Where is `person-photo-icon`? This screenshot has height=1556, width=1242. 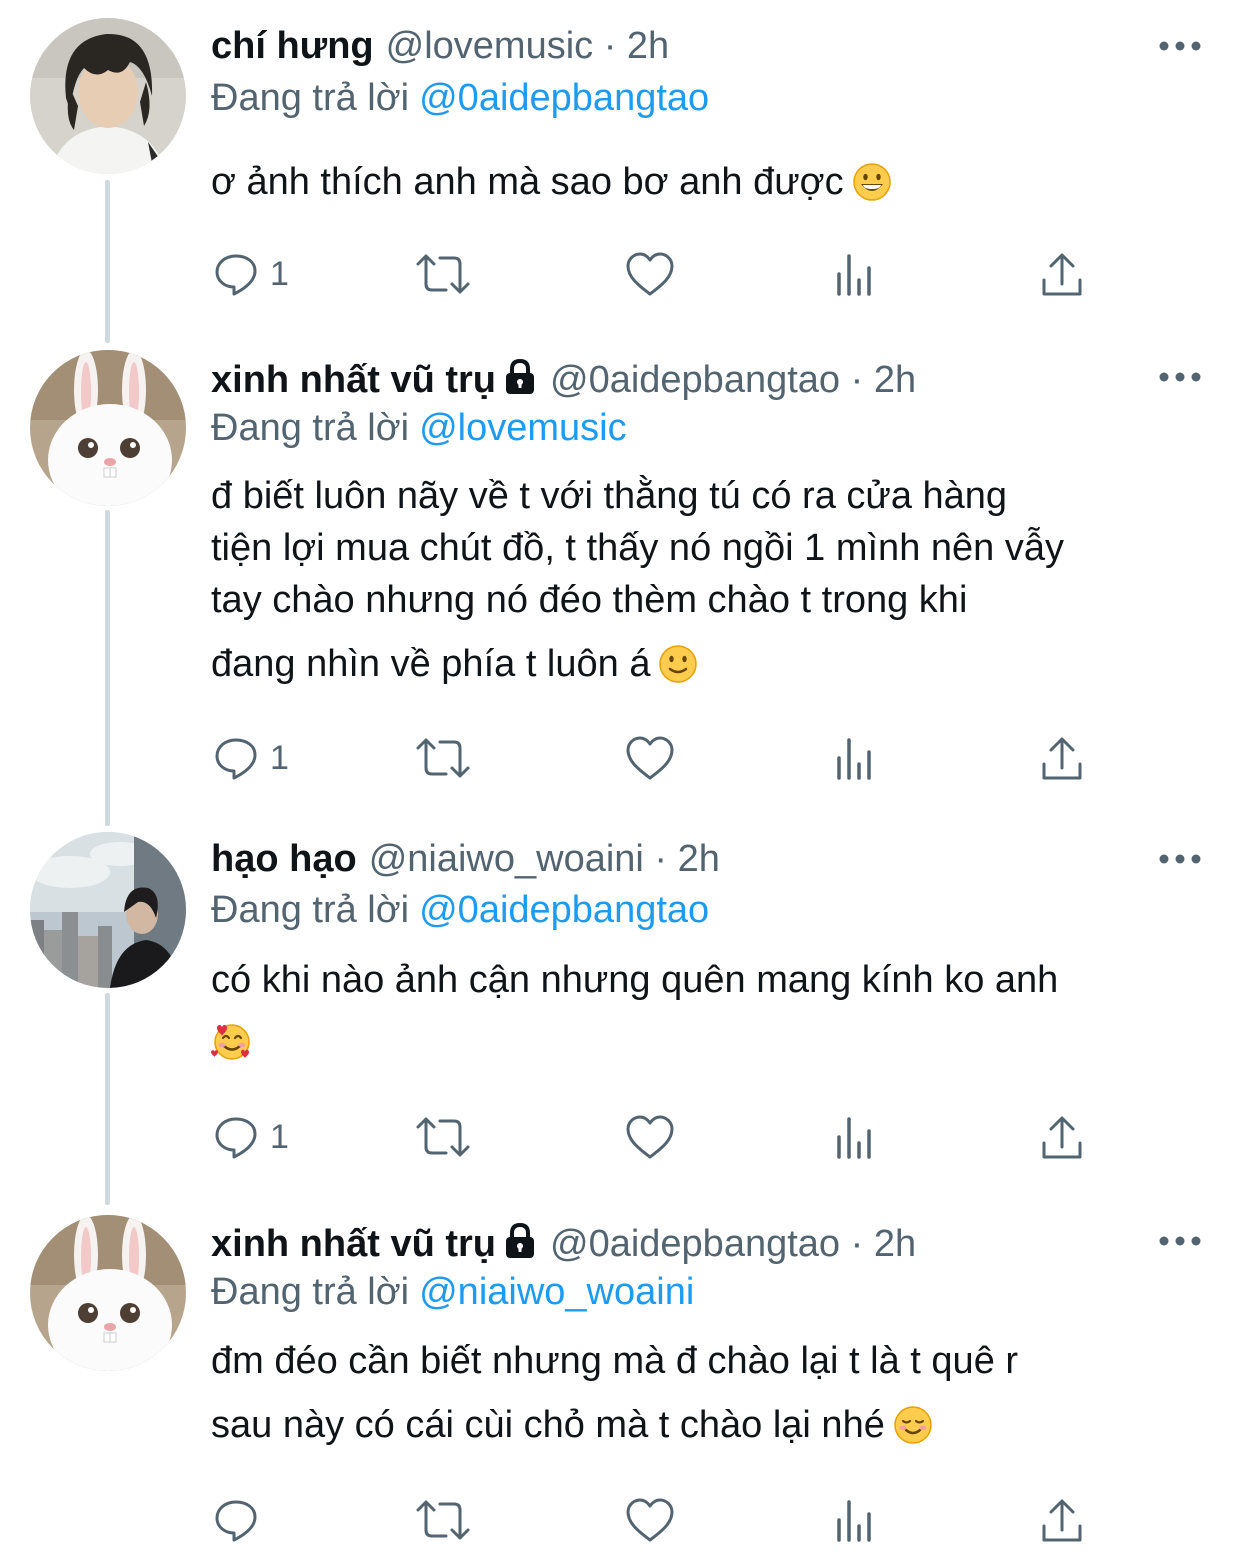
person-photo-icon is located at coordinates (108, 96).